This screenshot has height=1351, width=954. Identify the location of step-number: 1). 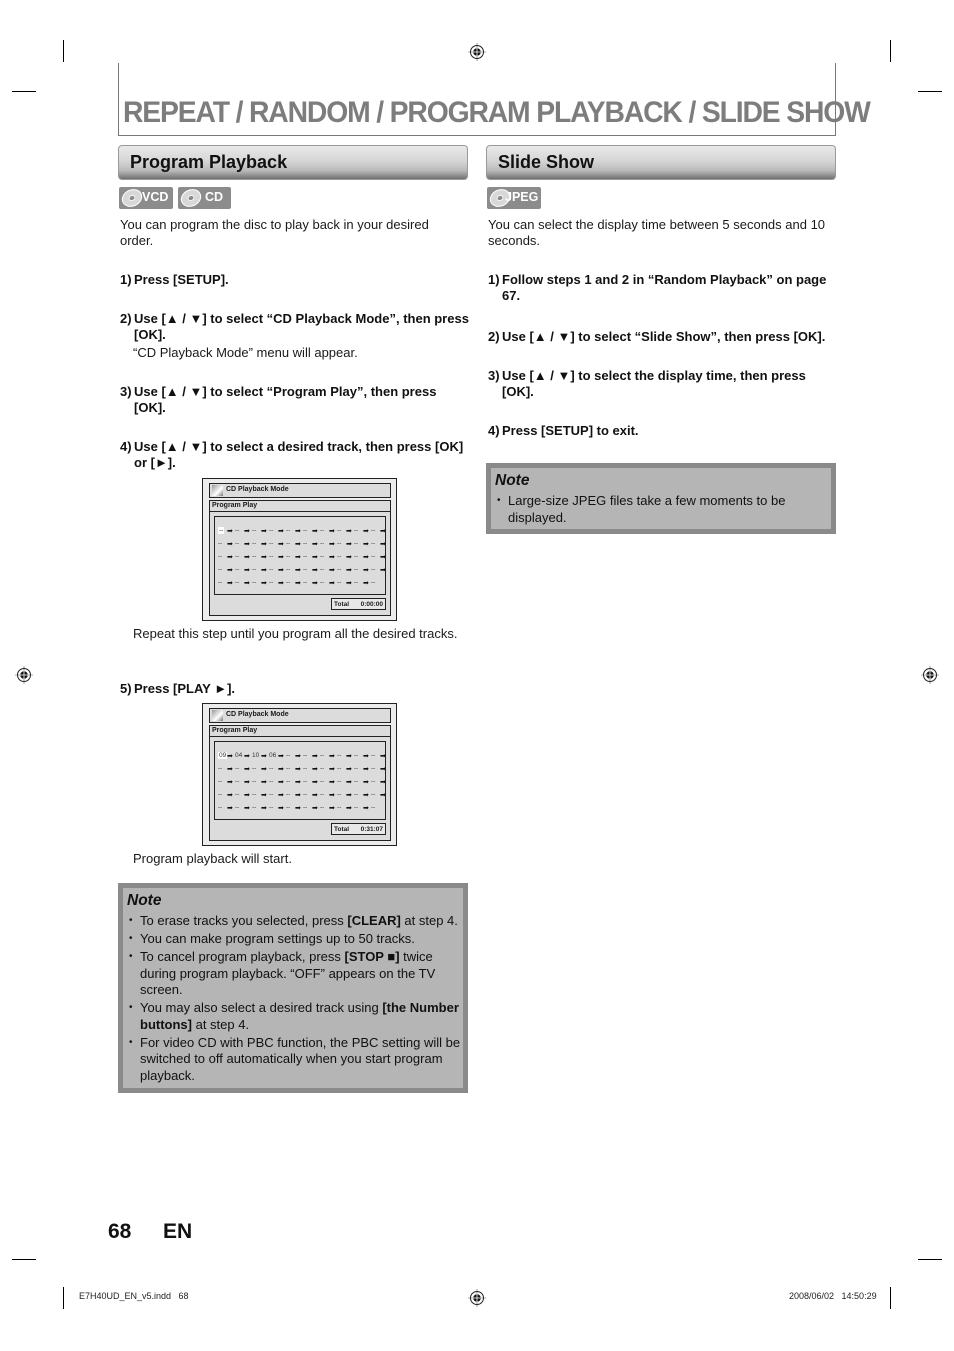
(494, 279).